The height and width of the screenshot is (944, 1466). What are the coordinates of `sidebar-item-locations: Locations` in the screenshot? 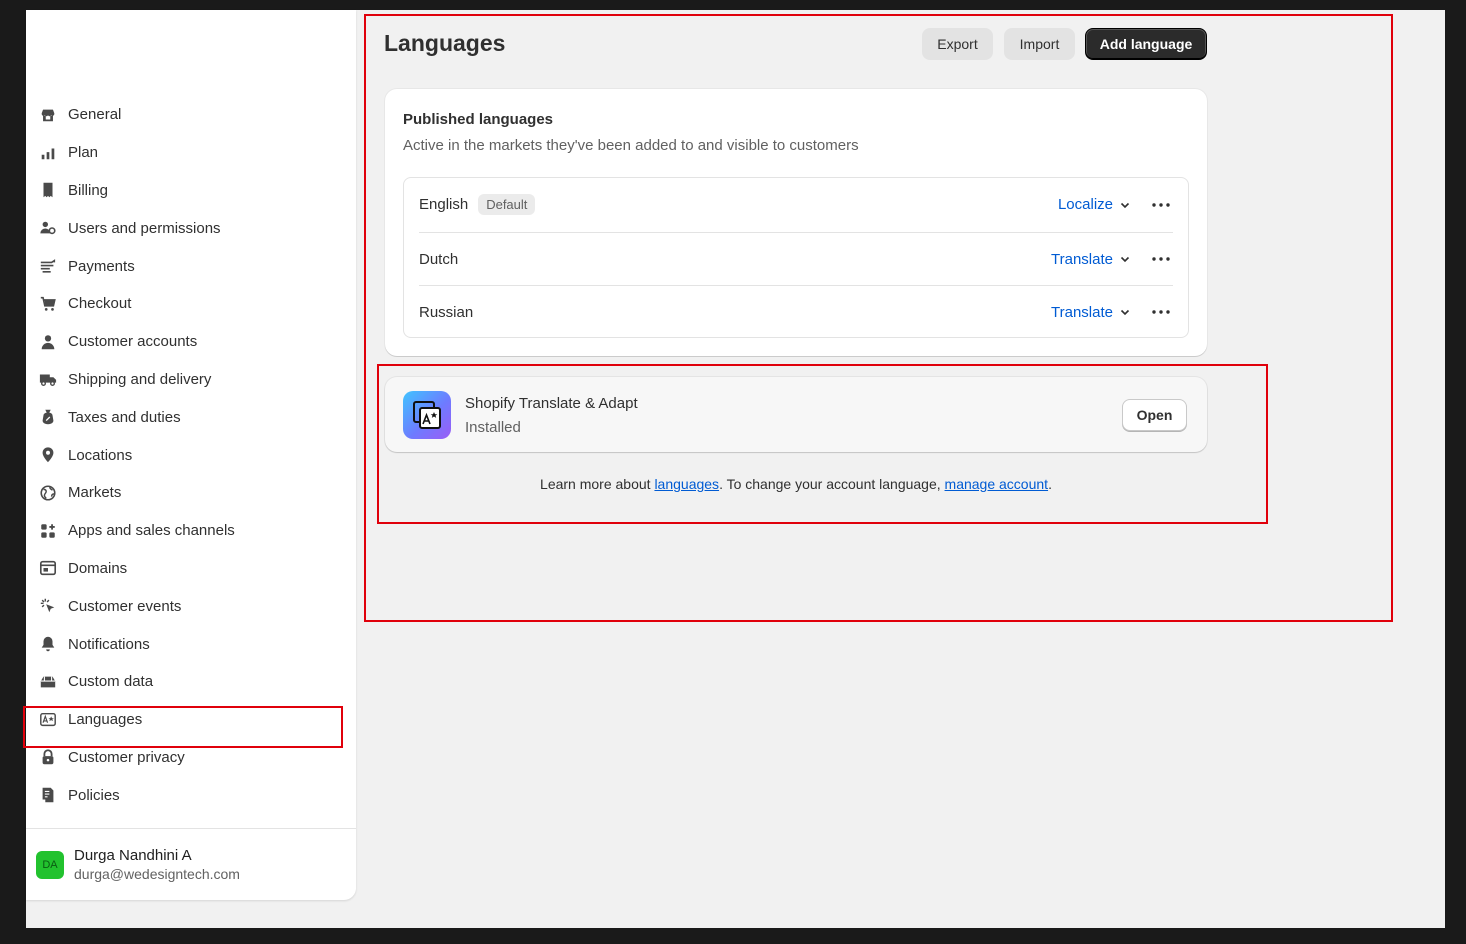 It's located at (191, 455).